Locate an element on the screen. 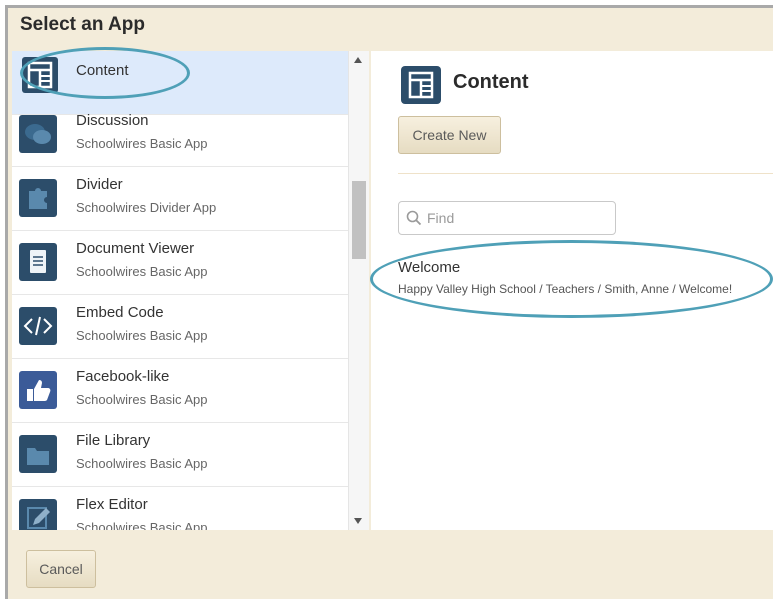  app-name: Flex Editor is located at coordinates (112, 504).